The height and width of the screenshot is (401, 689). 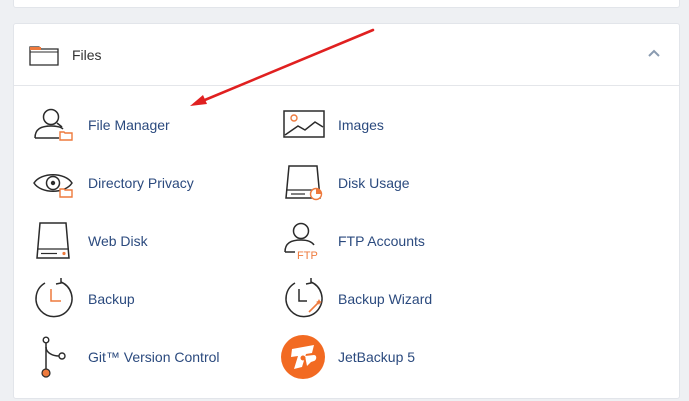 I want to click on backup-link: Backup, so click(x=82, y=299).